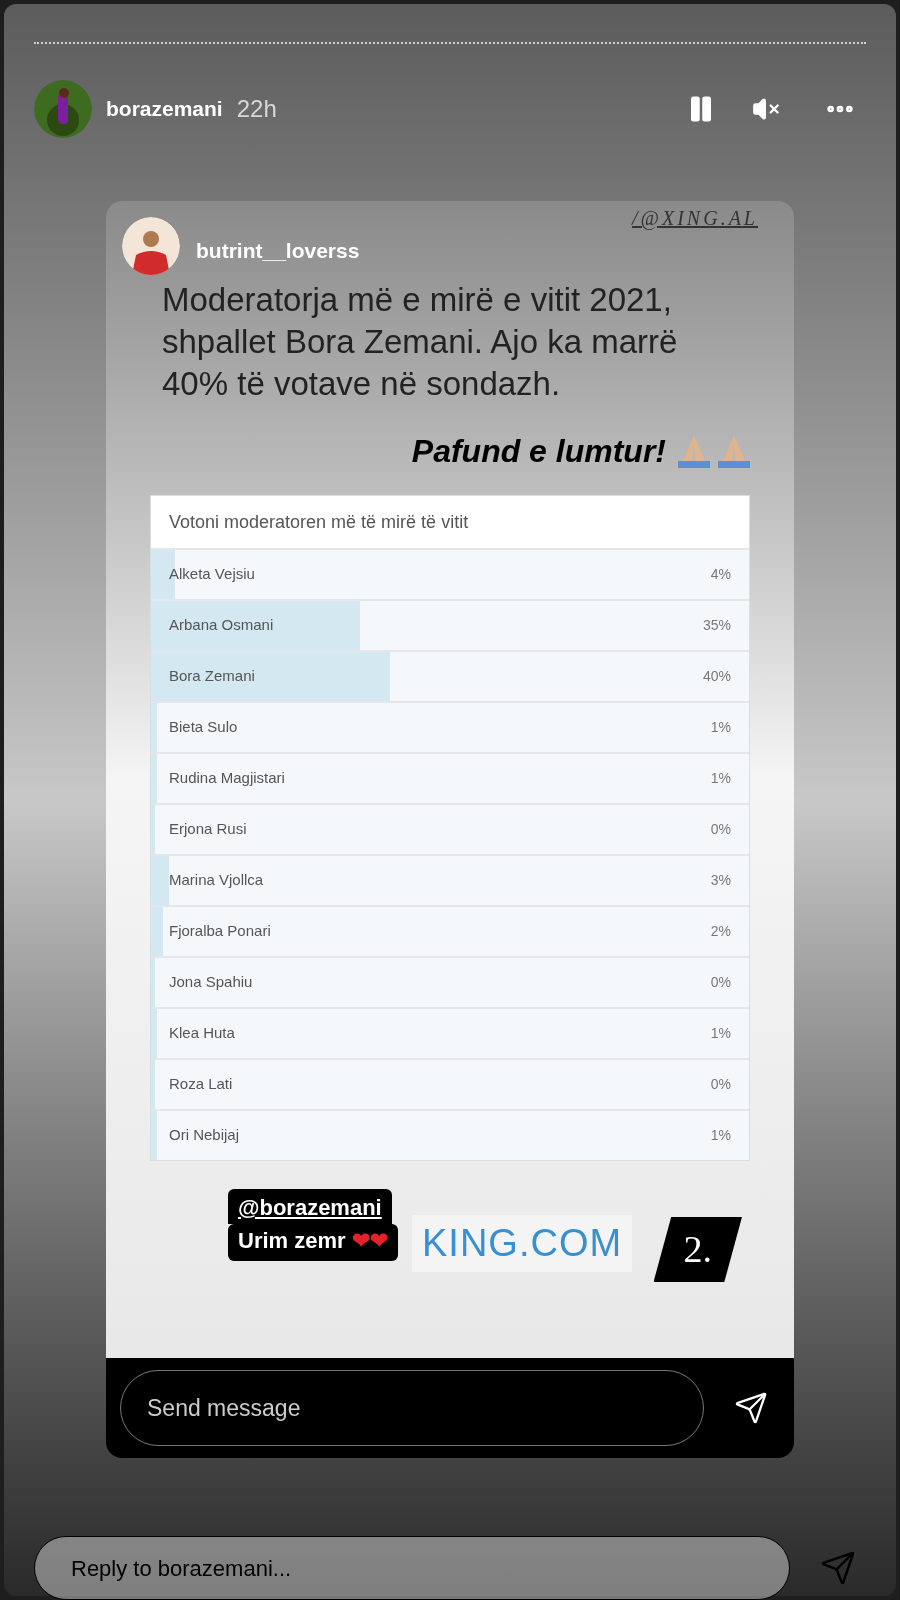 This screenshot has height=1600, width=900. Describe the element at coordinates (720, 880) in the screenshot. I see `option-percent: 3%` at that location.